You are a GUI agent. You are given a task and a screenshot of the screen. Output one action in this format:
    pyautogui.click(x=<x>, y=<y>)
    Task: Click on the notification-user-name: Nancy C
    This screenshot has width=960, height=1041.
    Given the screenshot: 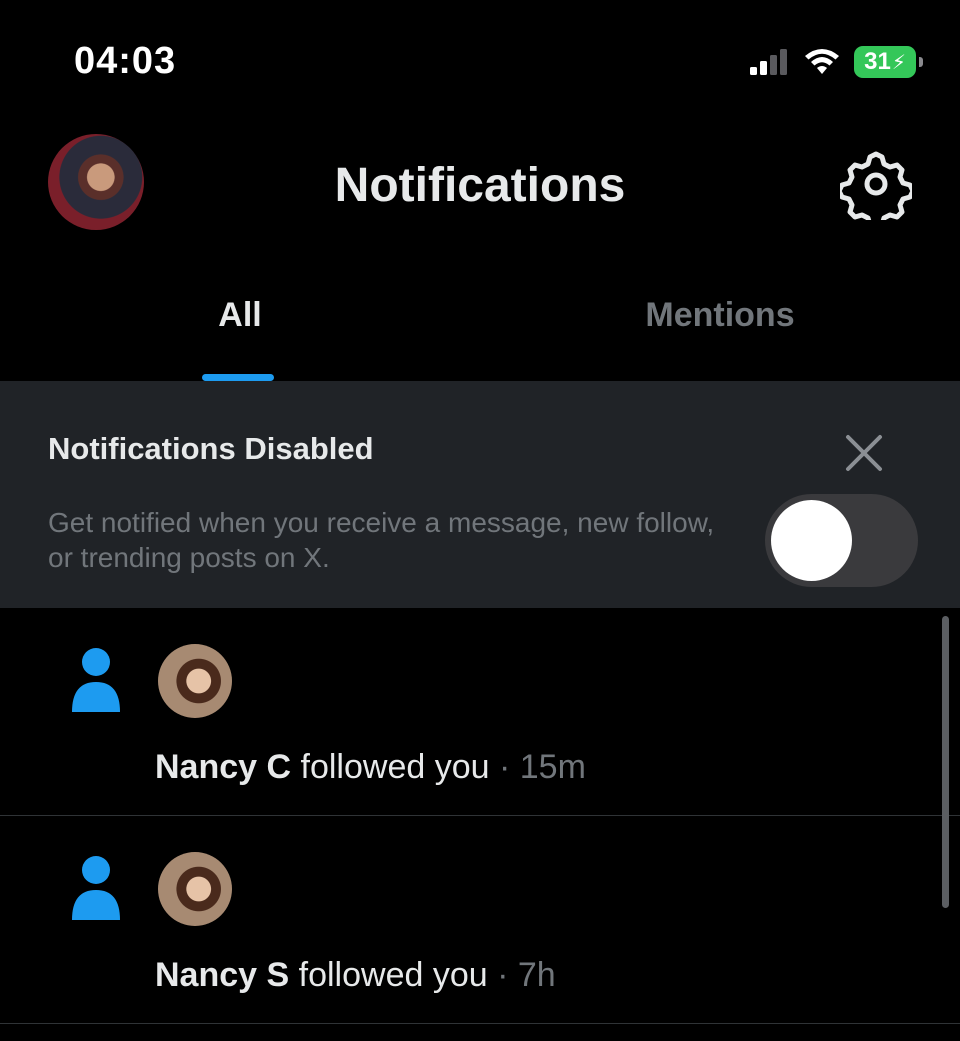 What is the action you would take?
    pyautogui.click(x=223, y=767)
    